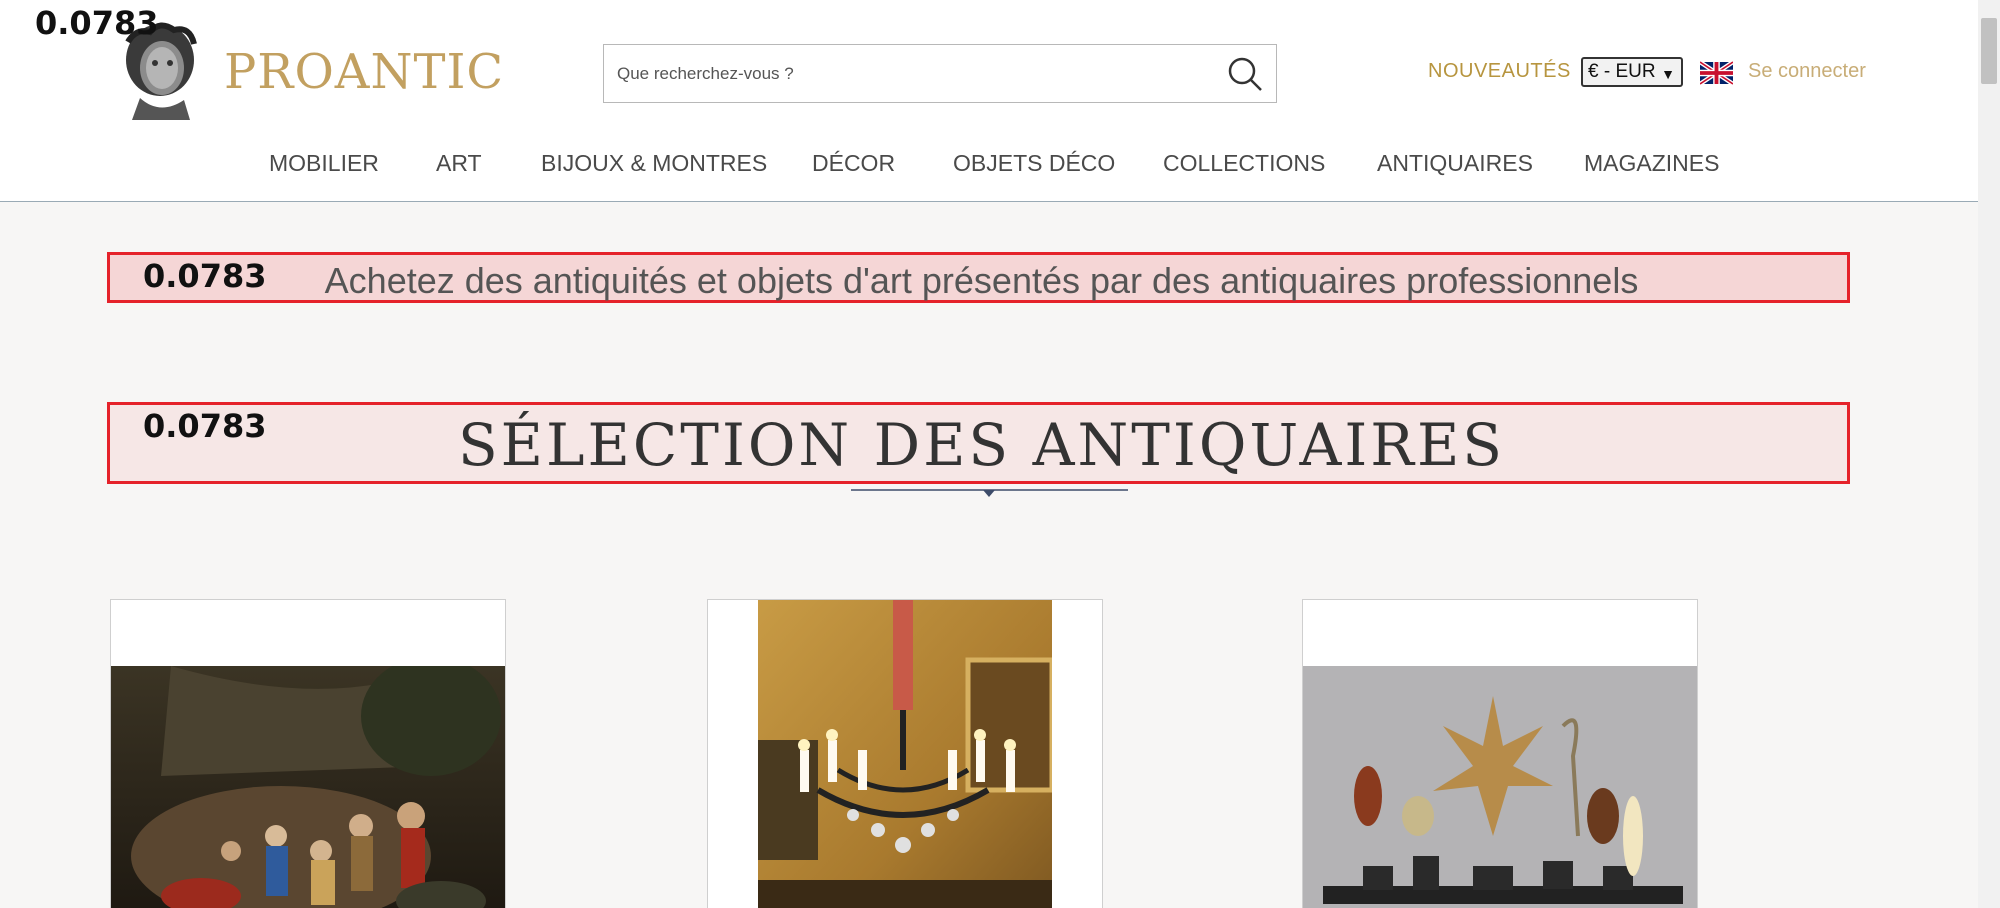 The width and height of the screenshot is (2000, 908). Describe the element at coordinates (981, 445) in the screenshot. I see `section-title: SÉLECTION DES ANTIQUAIRES` at that location.